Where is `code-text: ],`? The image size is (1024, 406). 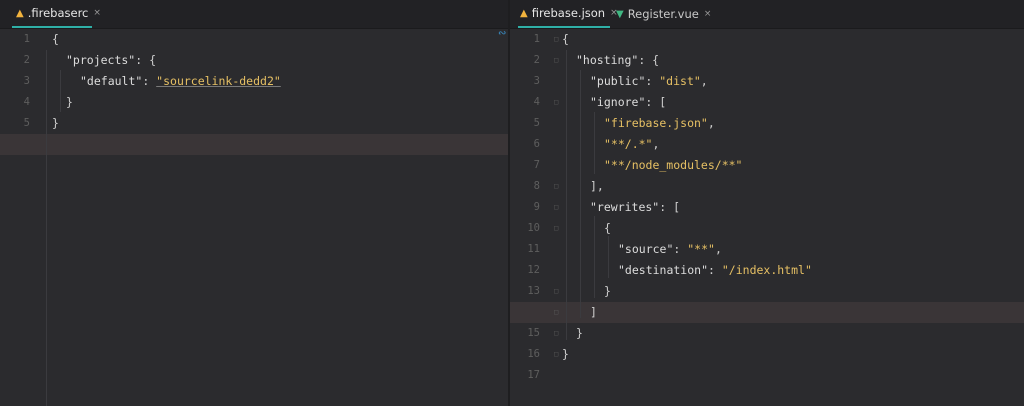 code-text: ], is located at coordinates (597, 186).